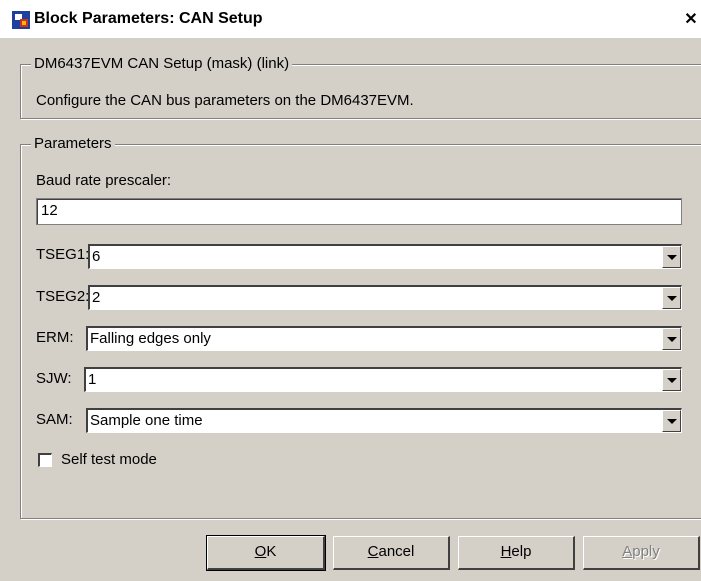 This screenshot has width=701, height=581. What do you see at coordinates (146, 420) in the screenshot?
I see `sam-value: Sample one time` at bounding box center [146, 420].